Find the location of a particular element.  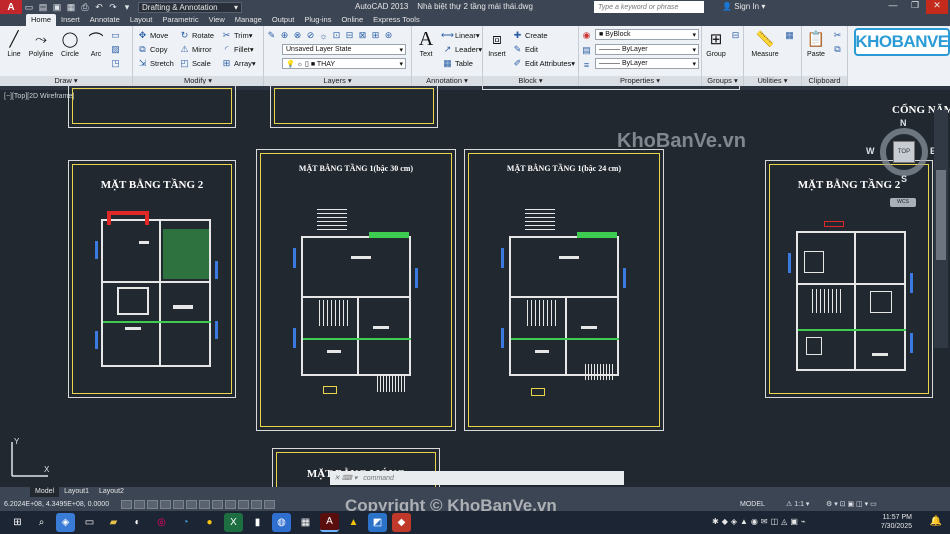

tab-online: Online is located at coordinates (352, 20).